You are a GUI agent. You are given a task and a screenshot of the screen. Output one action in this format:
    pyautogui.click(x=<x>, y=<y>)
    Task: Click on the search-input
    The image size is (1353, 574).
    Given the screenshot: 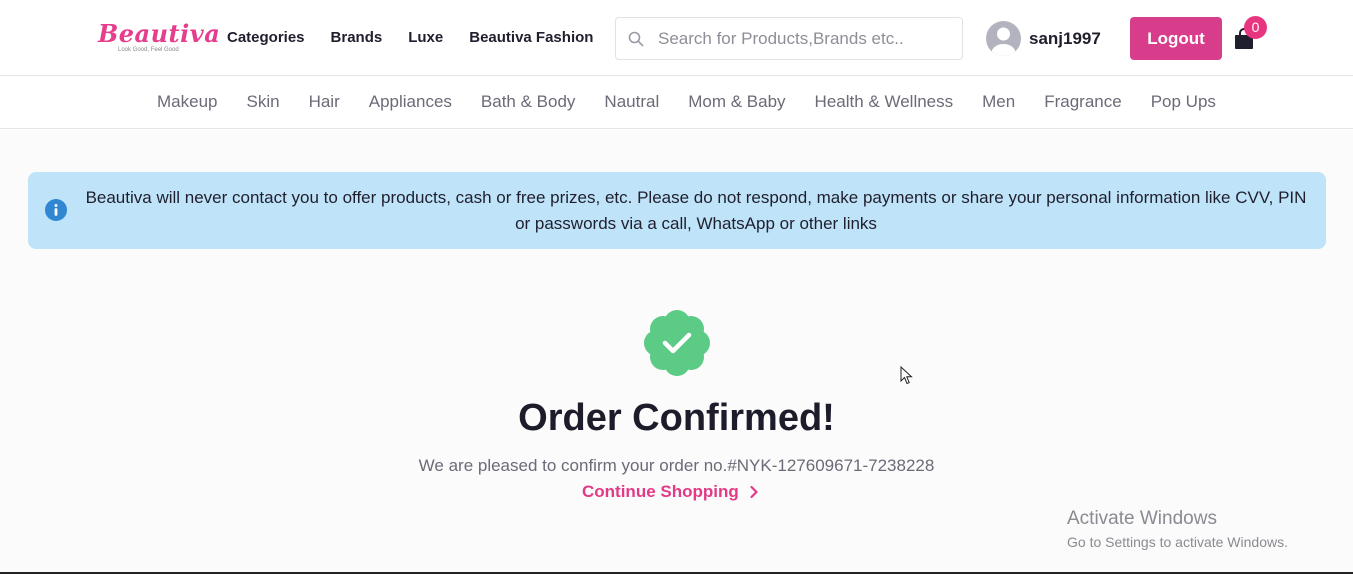 What is the action you would take?
    pyautogui.click(x=803, y=38)
    